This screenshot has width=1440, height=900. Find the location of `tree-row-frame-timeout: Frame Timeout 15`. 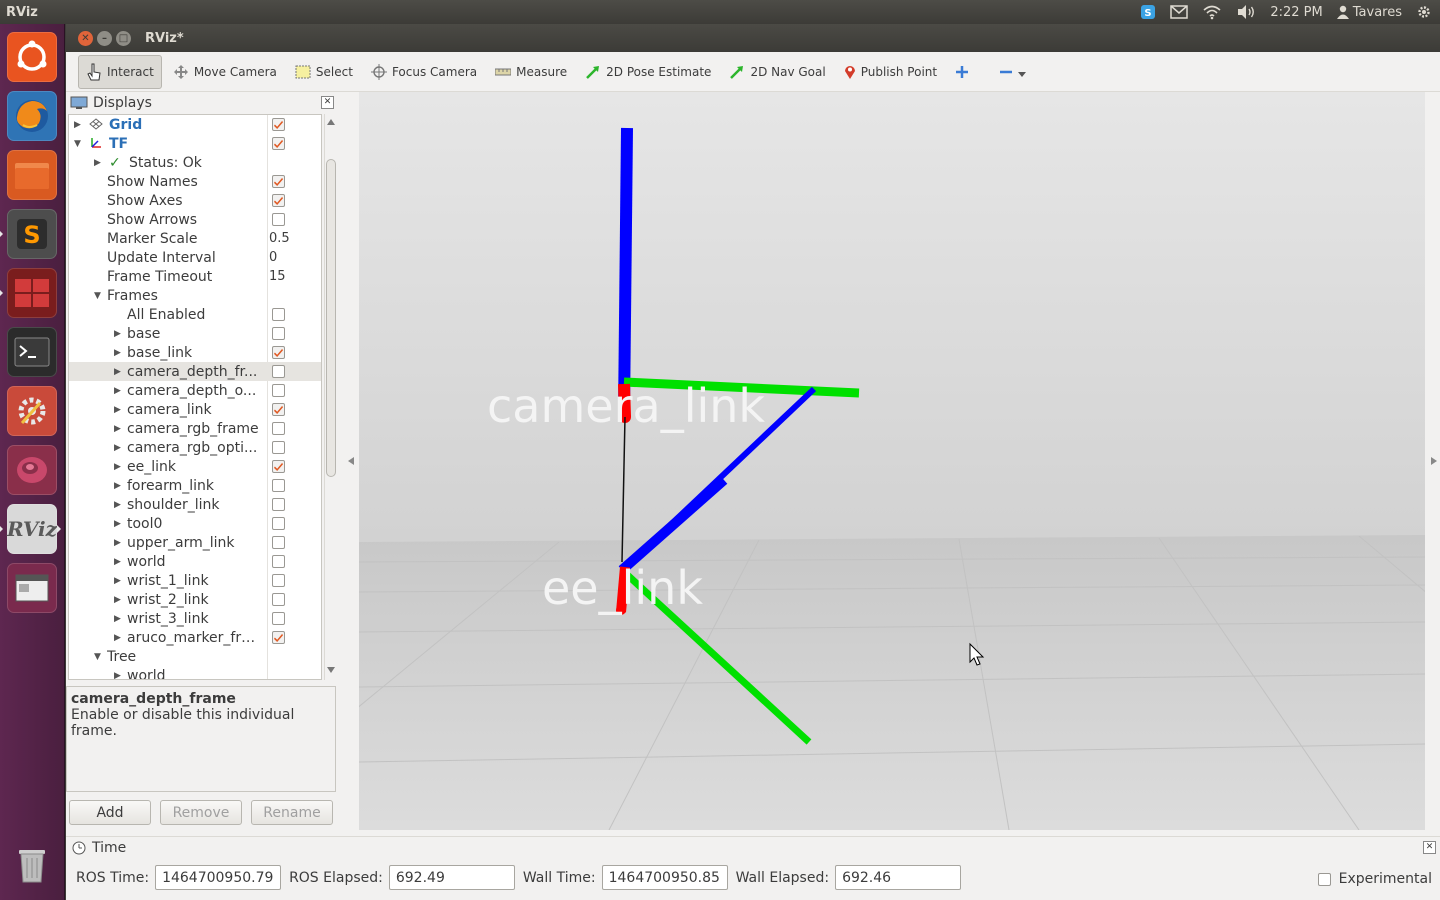

tree-row-frame-timeout: Frame Timeout 15 is located at coordinates (195, 276).